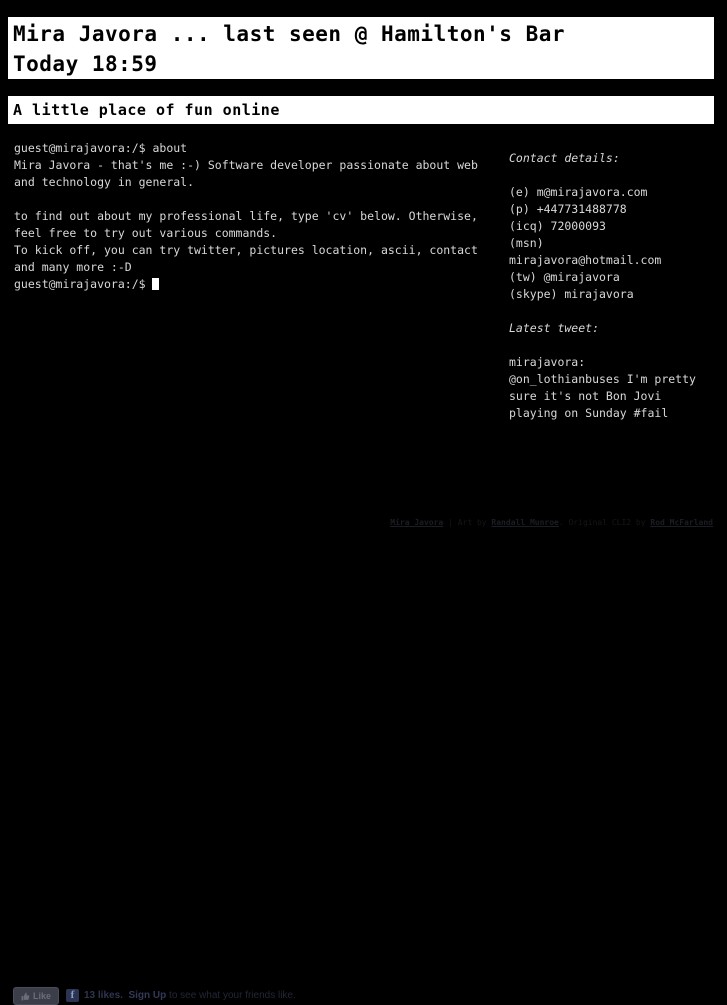  Describe the element at coordinates (146, 110) in the screenshot. I see `page-subtitle: A little place of fun online` at that location.